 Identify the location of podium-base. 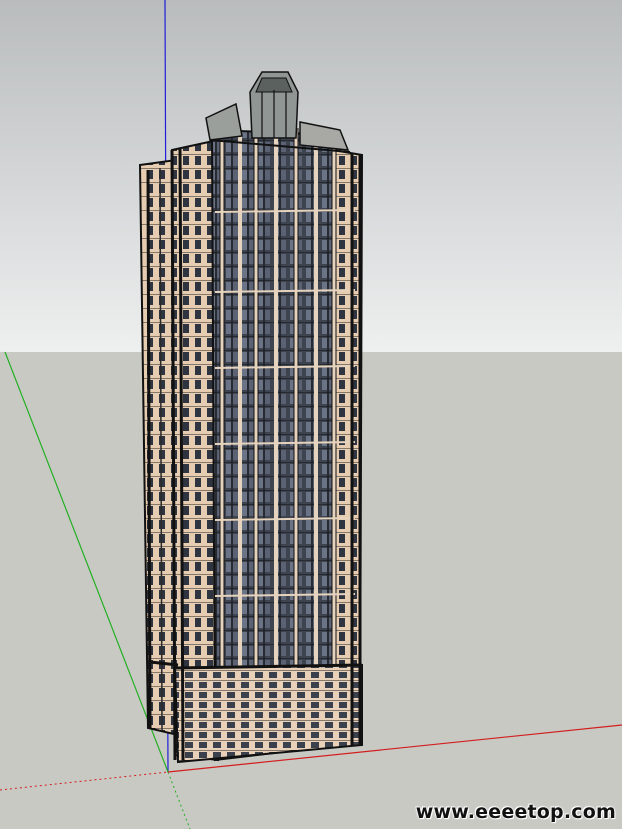
(268, 713).